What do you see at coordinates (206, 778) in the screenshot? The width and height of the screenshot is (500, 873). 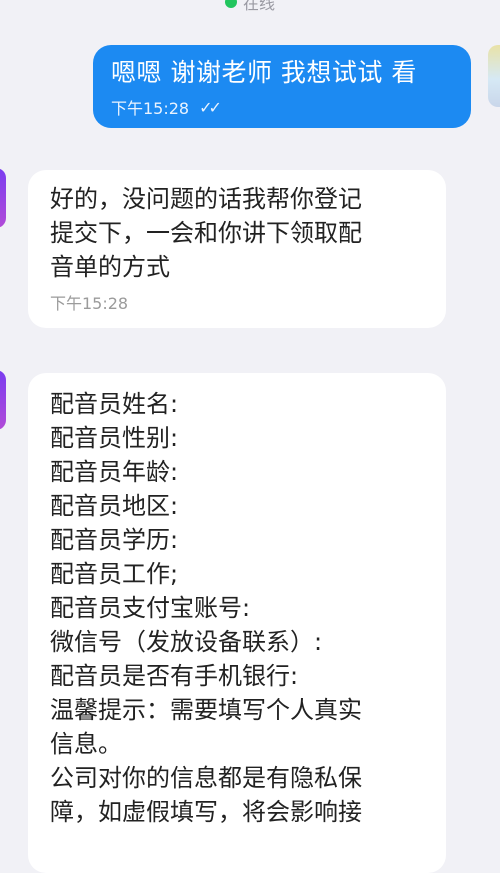 I see `notice-line: 公司对你的信息都是有隐私保` at bounding box center [206, 778].